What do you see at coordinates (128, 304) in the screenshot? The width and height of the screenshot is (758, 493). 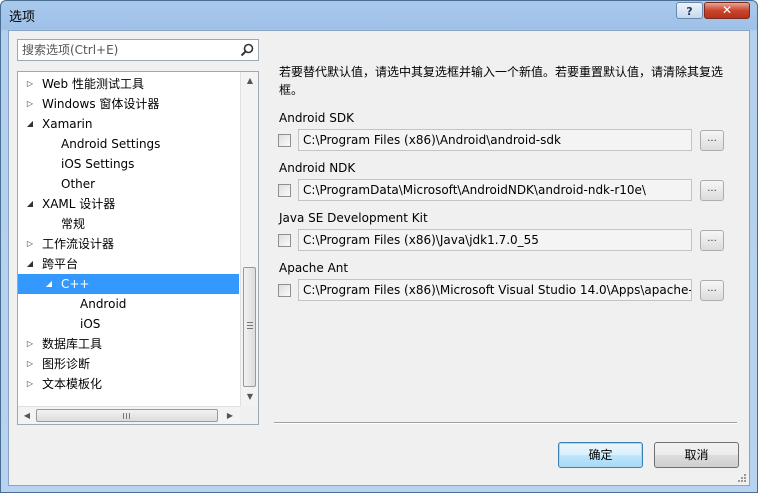 I see `tree-item: Android` at bounding box center [128, 304].